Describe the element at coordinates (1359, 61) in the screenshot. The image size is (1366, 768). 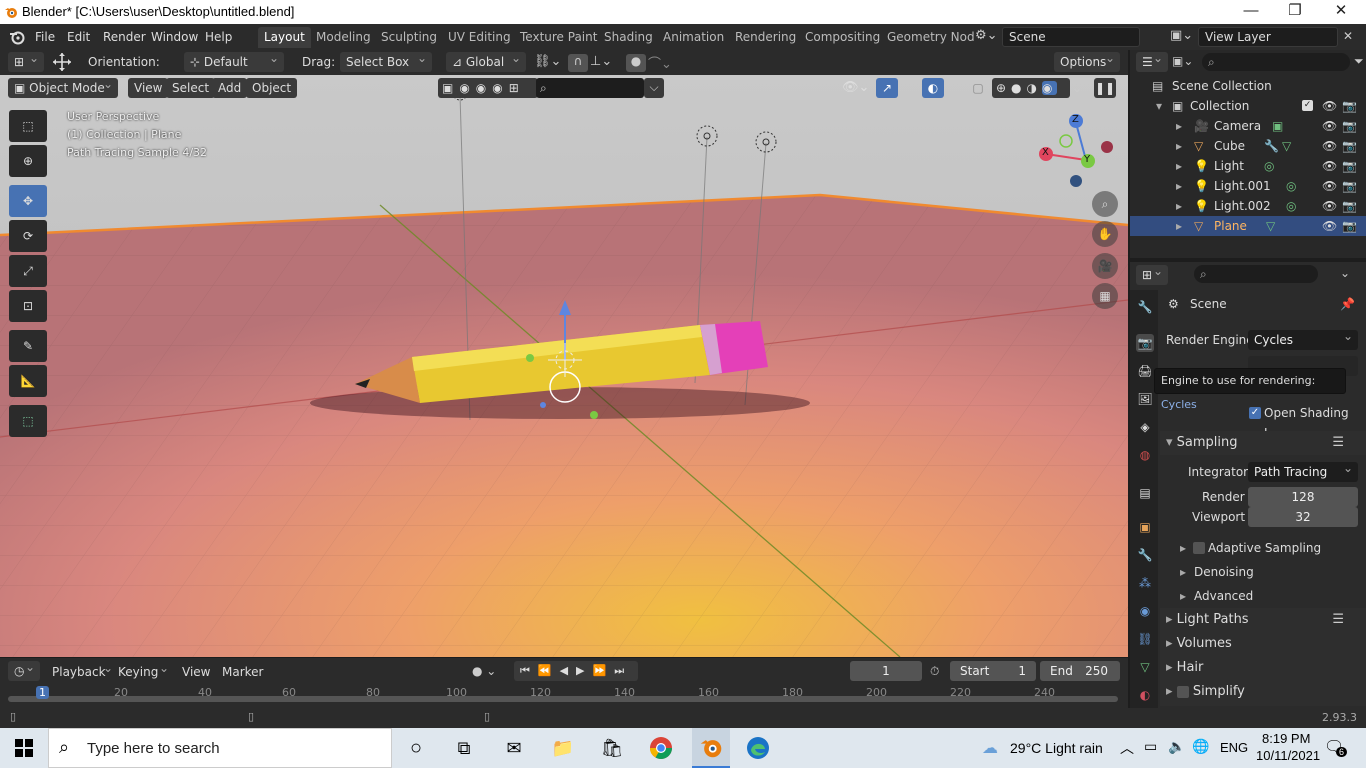
I see `filter-icon: ⏷` at that location.